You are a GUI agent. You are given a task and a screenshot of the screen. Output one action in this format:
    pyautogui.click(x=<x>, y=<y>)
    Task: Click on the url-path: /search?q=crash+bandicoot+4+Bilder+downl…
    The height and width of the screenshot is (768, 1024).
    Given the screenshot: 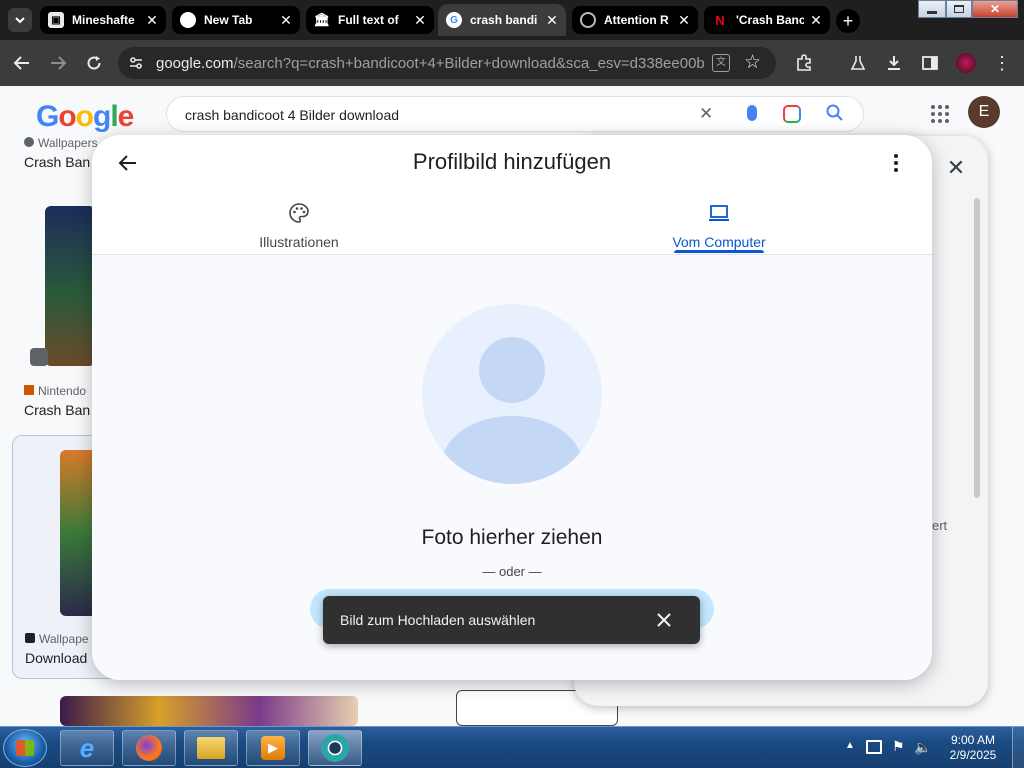 What is the action you would take?
    pyautogui.click(x=468, y=63)
    